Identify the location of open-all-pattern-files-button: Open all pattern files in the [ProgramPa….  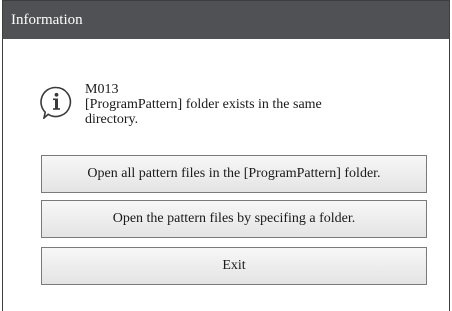
(234, 174).